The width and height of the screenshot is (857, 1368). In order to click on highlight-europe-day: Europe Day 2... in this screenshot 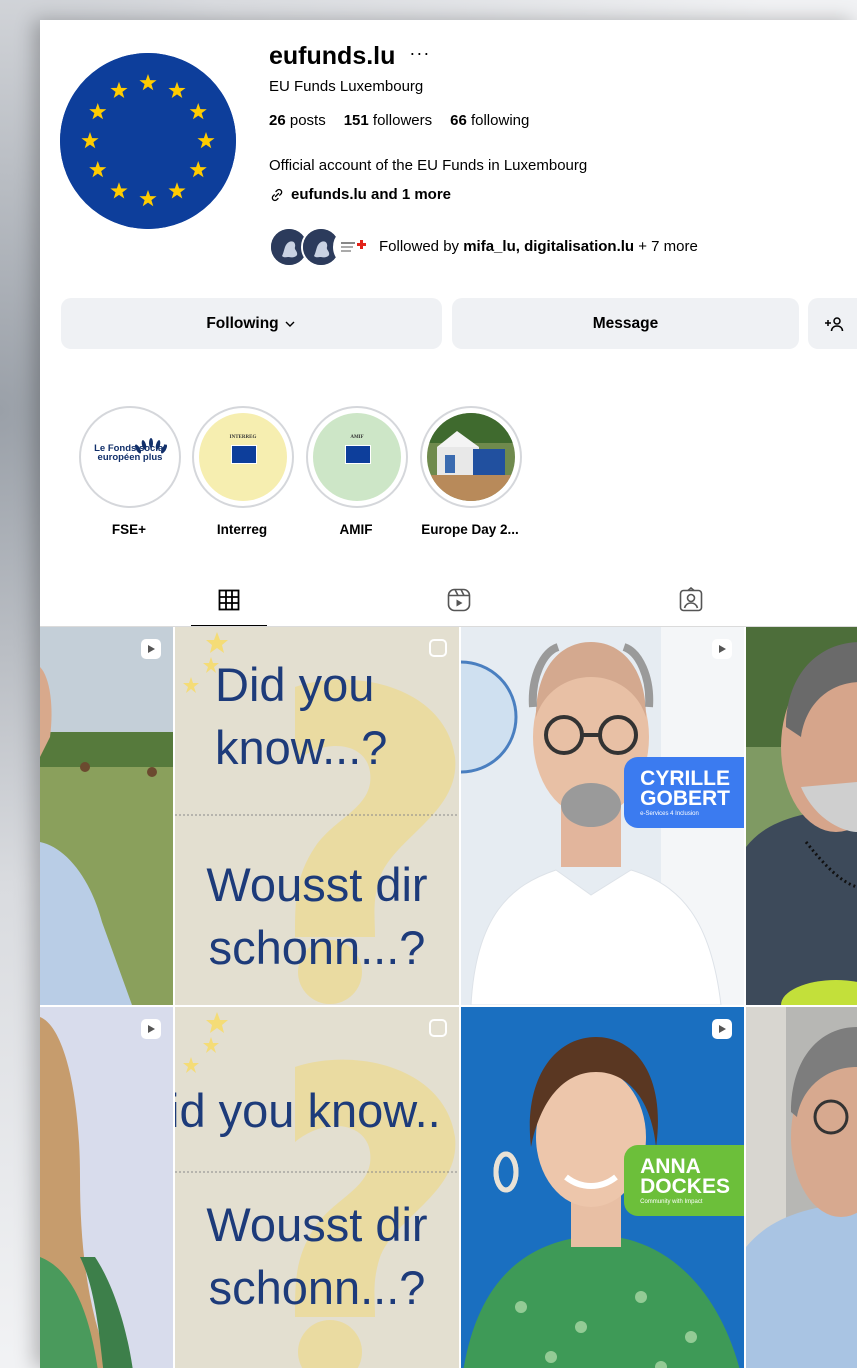, I will do `click(471, 471)`.